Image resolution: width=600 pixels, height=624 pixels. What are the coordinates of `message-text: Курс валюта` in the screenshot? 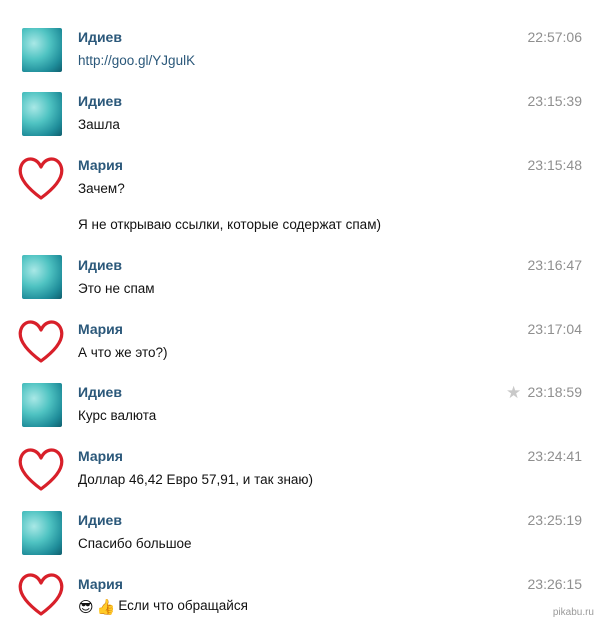 It's located at (117, 415).